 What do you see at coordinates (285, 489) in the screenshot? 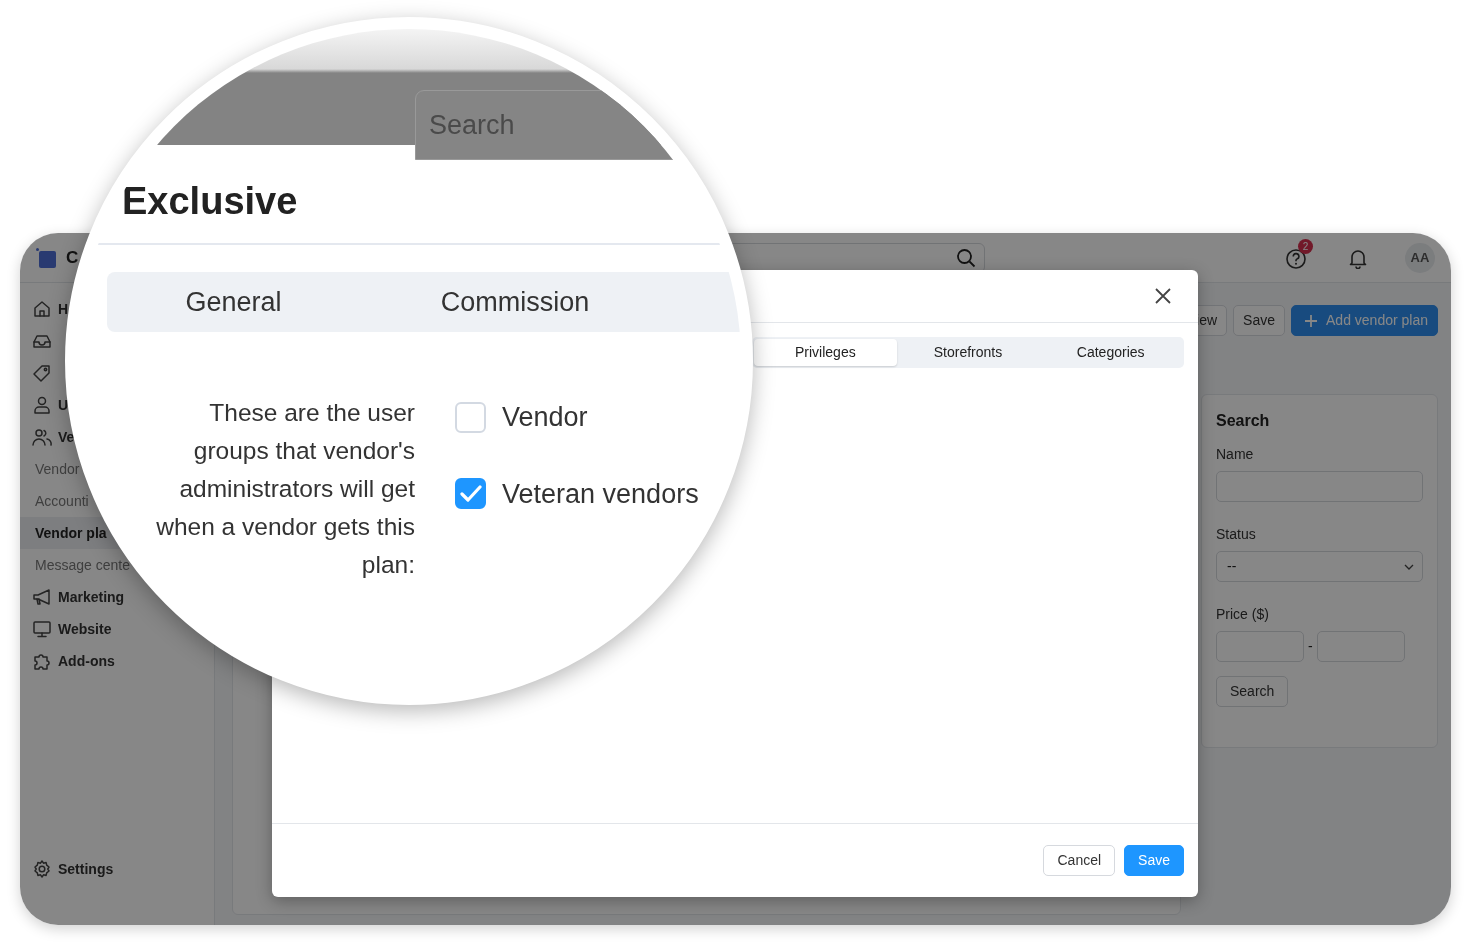
I see `description-text: These are the user groups that vendor's administrators will get when a vendor gets this plan:` at bounding box center [285, 489].